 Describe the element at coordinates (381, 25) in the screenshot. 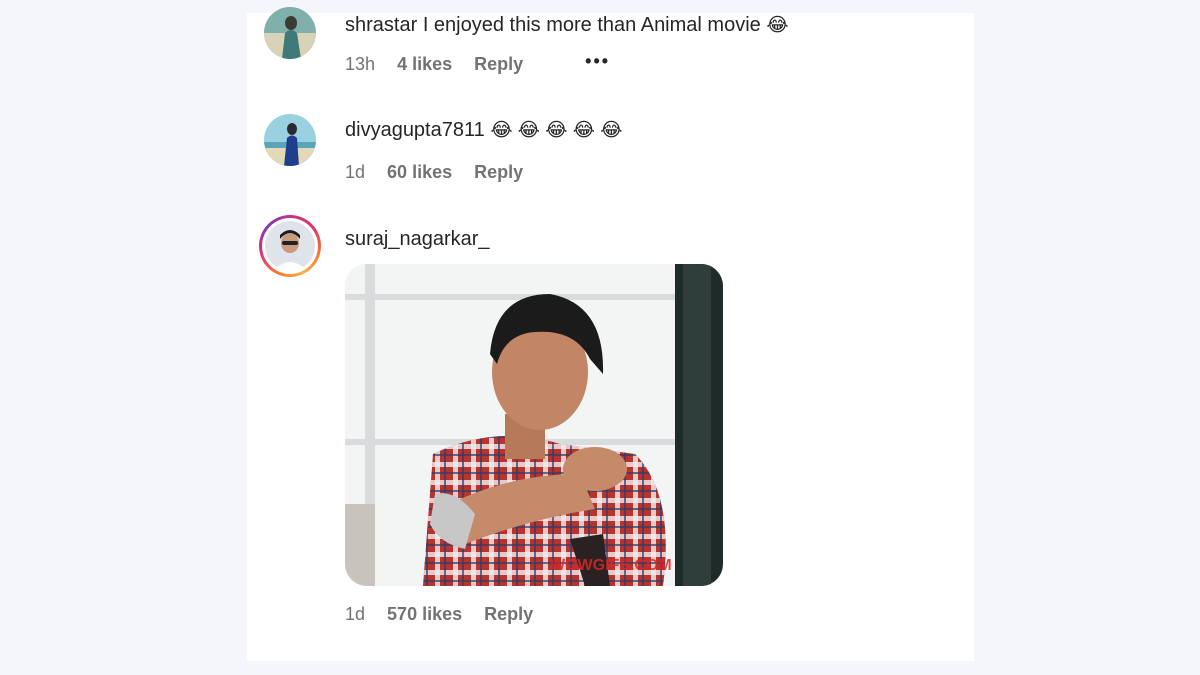

I see `comment-username: shrastar` at that location.